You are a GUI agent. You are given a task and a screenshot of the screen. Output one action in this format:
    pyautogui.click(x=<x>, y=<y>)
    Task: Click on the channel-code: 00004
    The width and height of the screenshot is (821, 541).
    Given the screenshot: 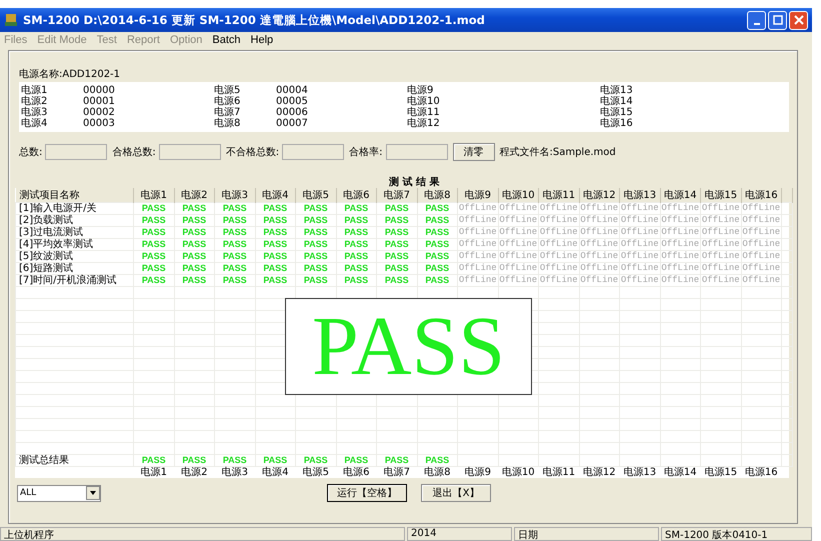 What is the action you would take?
    pyautogui.click(x=292, y=90)
    